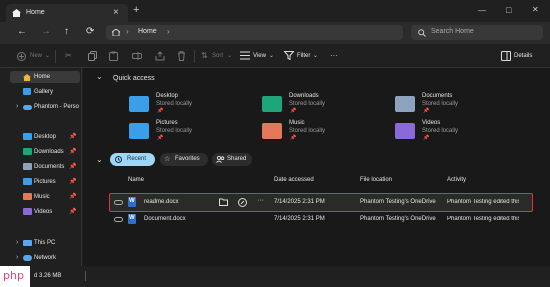 Image resolution: width=550 pixels, height=287 pixels. What do you see at coordinates (27, 151) in the screenshot?
I see `downloads-folder-icon` at bounding box center [27, 151].